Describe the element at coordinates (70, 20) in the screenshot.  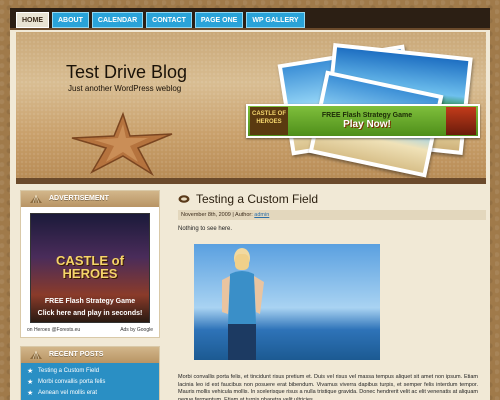
I see `nav-item-about: ABOUT` at that location.